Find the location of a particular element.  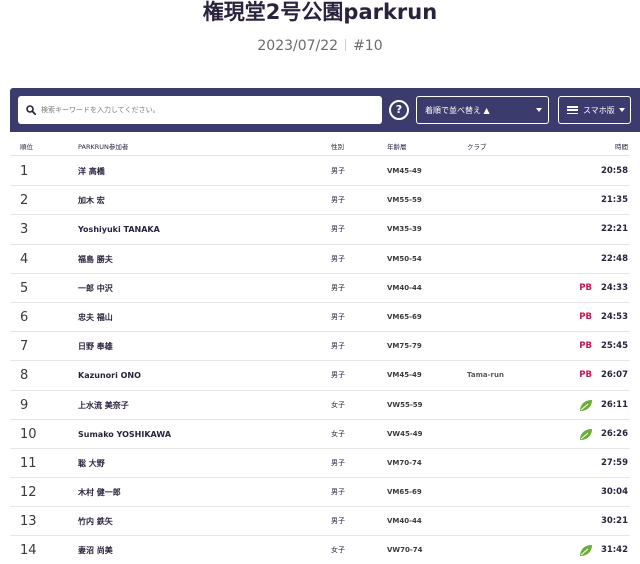

position: 5 is located at coordinates (24, 288).